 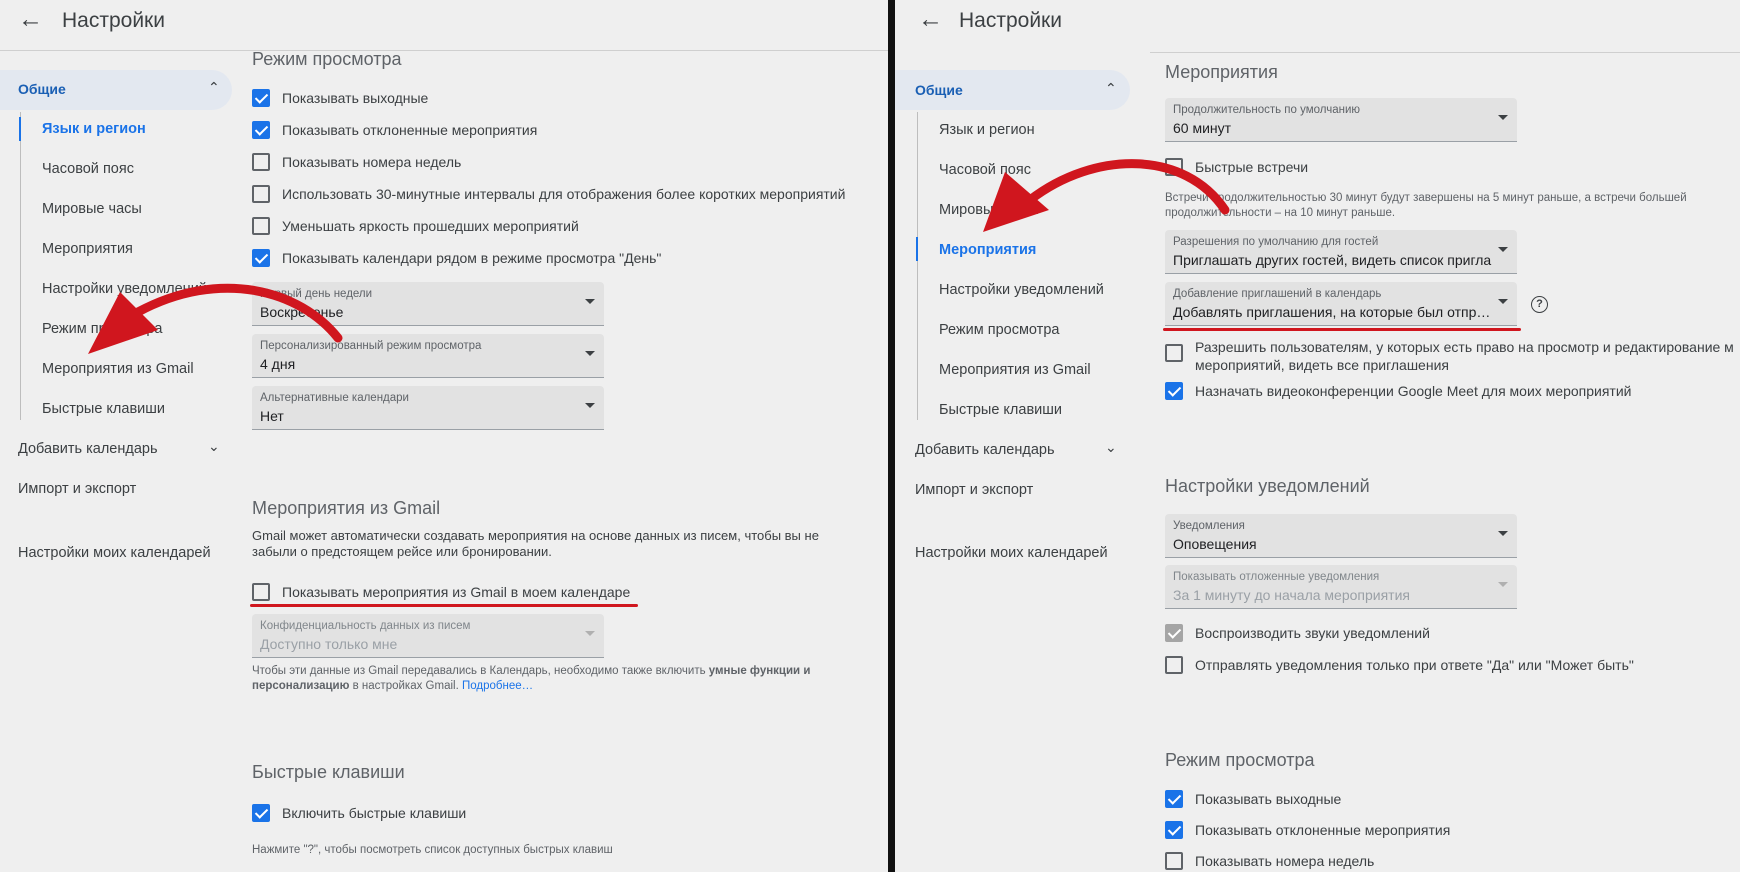 What do you see at coordinates (891, 436) in the screenshot?
I see `panel-divider` at bounding box center [891, 436].